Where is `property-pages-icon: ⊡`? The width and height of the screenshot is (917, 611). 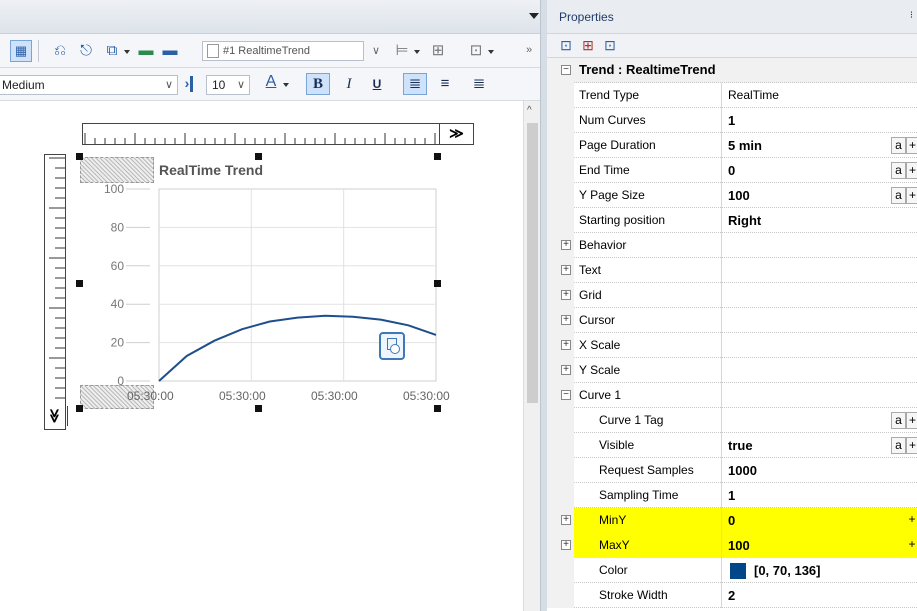 property-pages-icon: ⊡ is located at coordinates (610, 45).